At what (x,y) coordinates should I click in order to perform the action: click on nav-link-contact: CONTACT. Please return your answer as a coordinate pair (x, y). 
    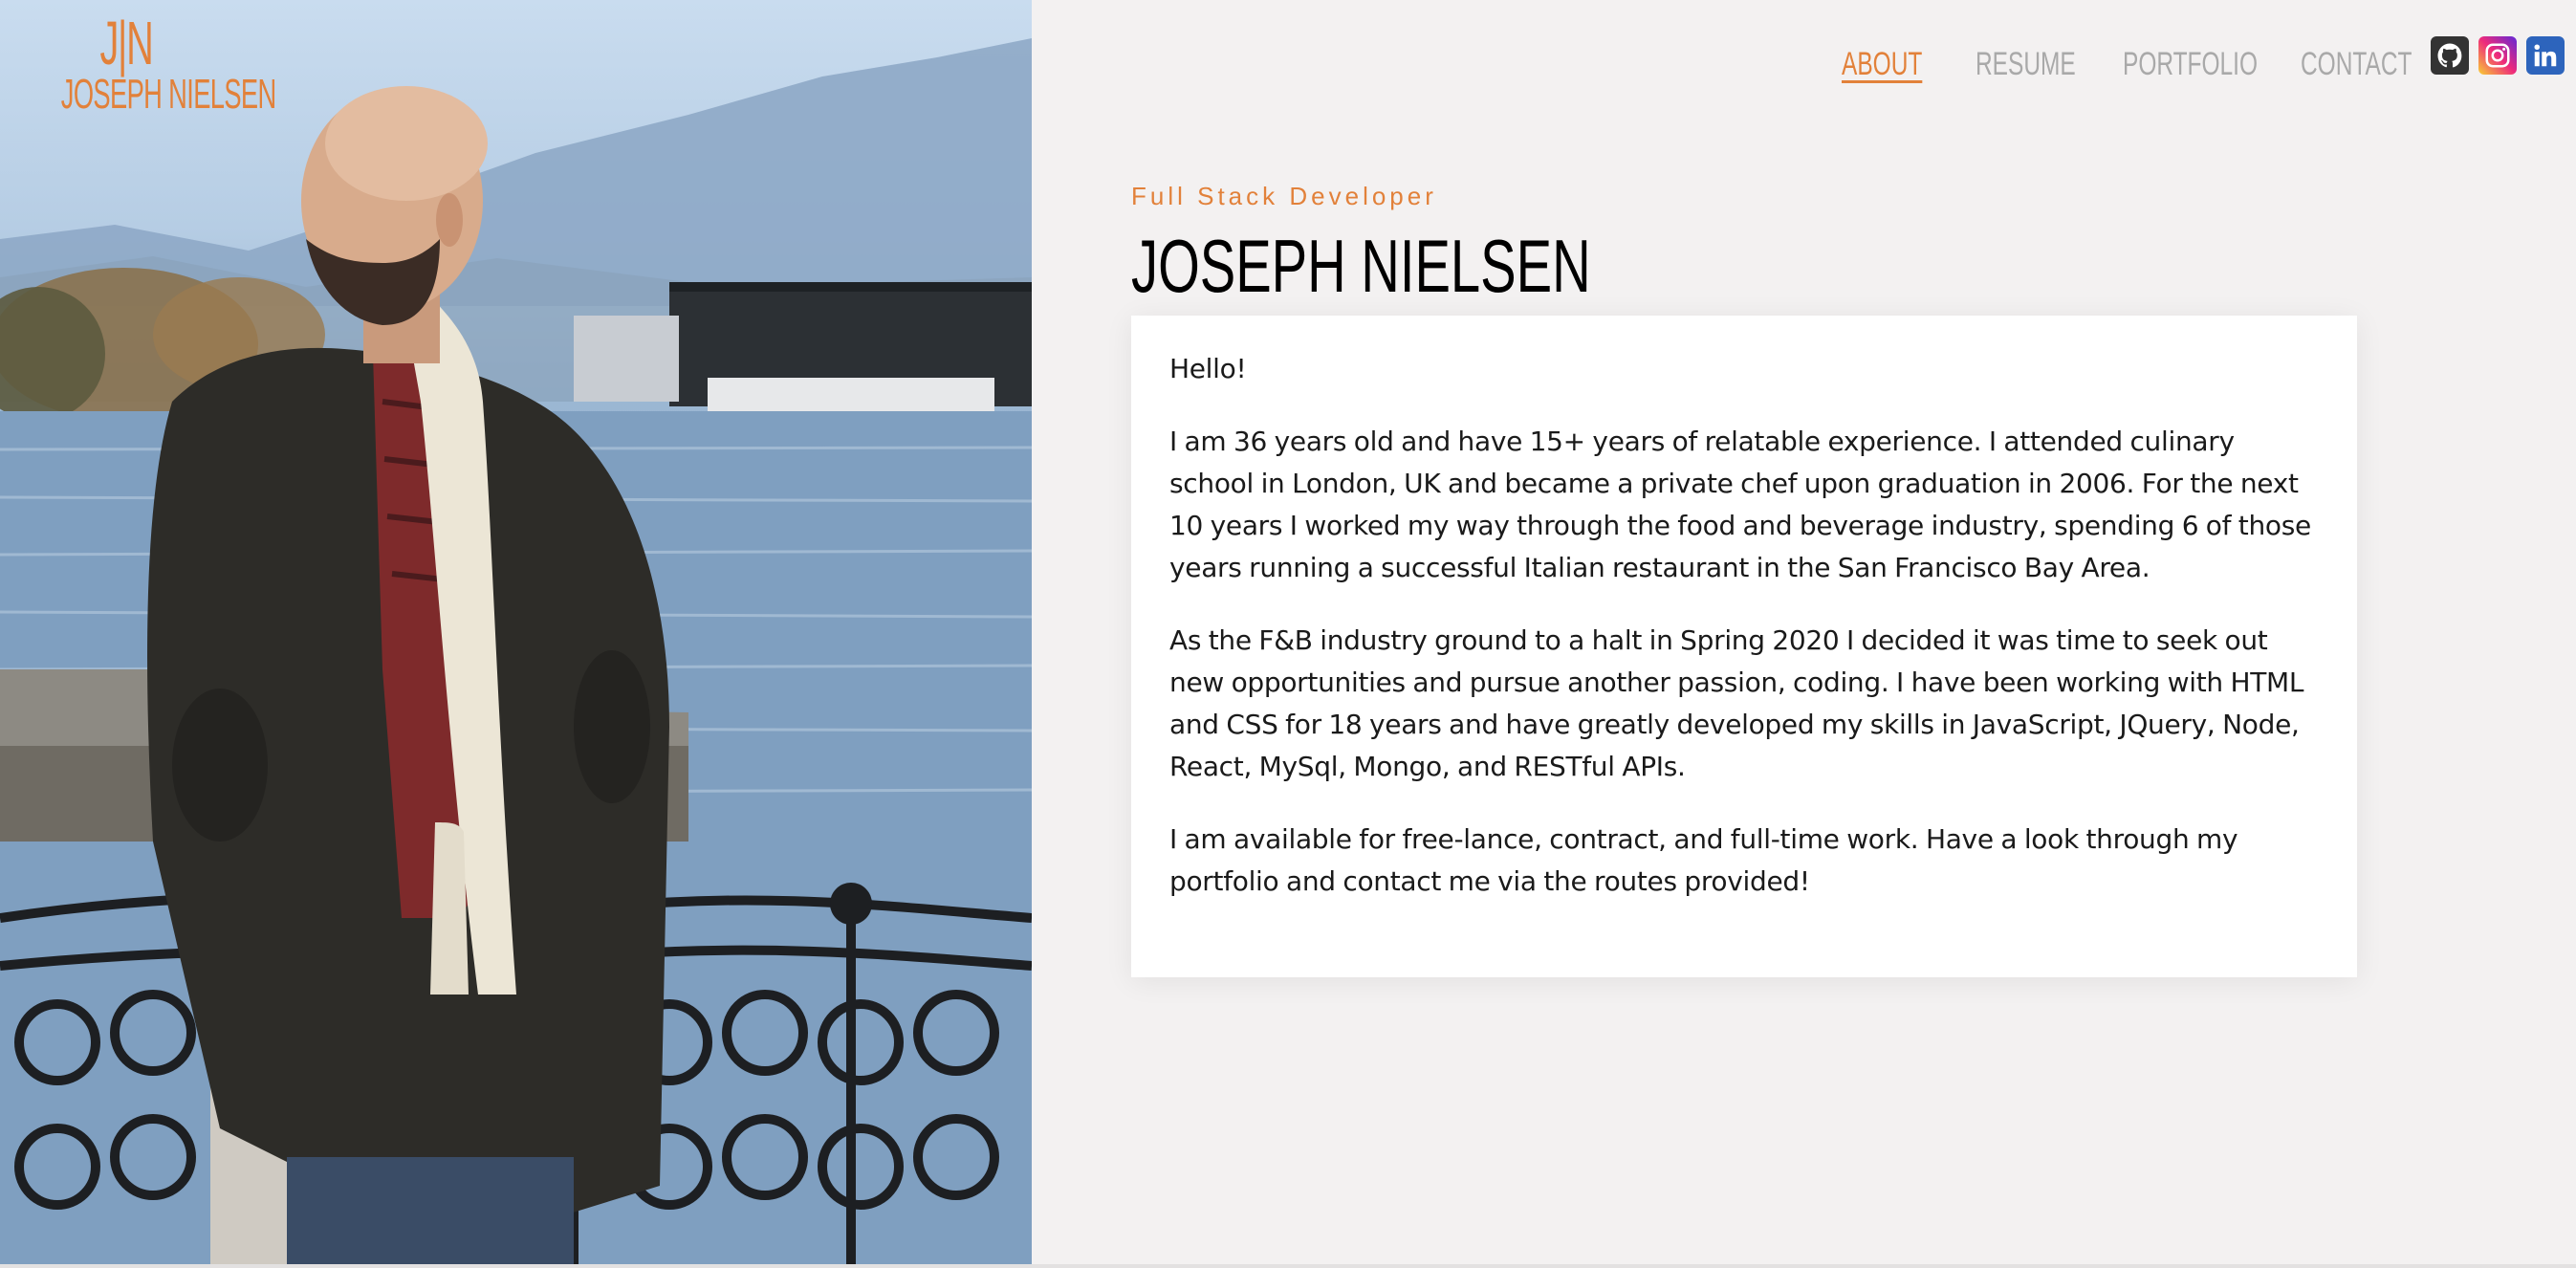
    Looking at the image, I should click on (2356, 64).